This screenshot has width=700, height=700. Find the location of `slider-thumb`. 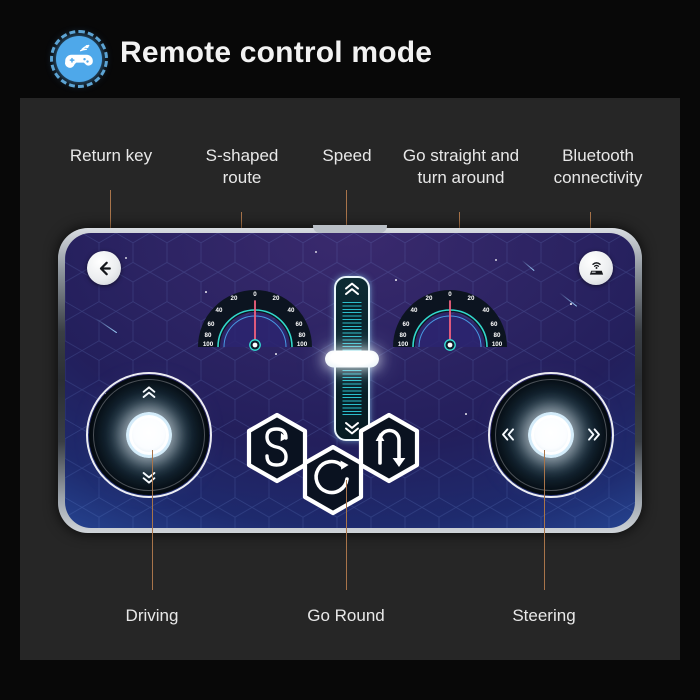

slider-thumb is located at coordinates (352, 358).